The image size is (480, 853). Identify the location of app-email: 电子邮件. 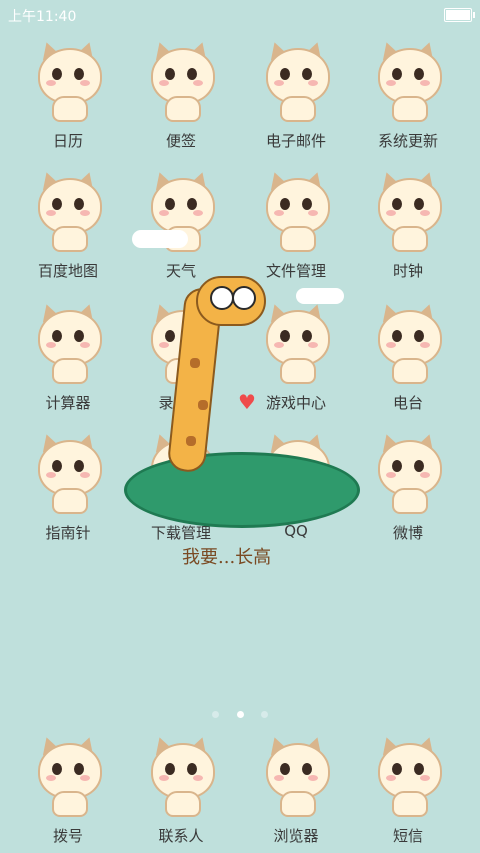
(296, 97).